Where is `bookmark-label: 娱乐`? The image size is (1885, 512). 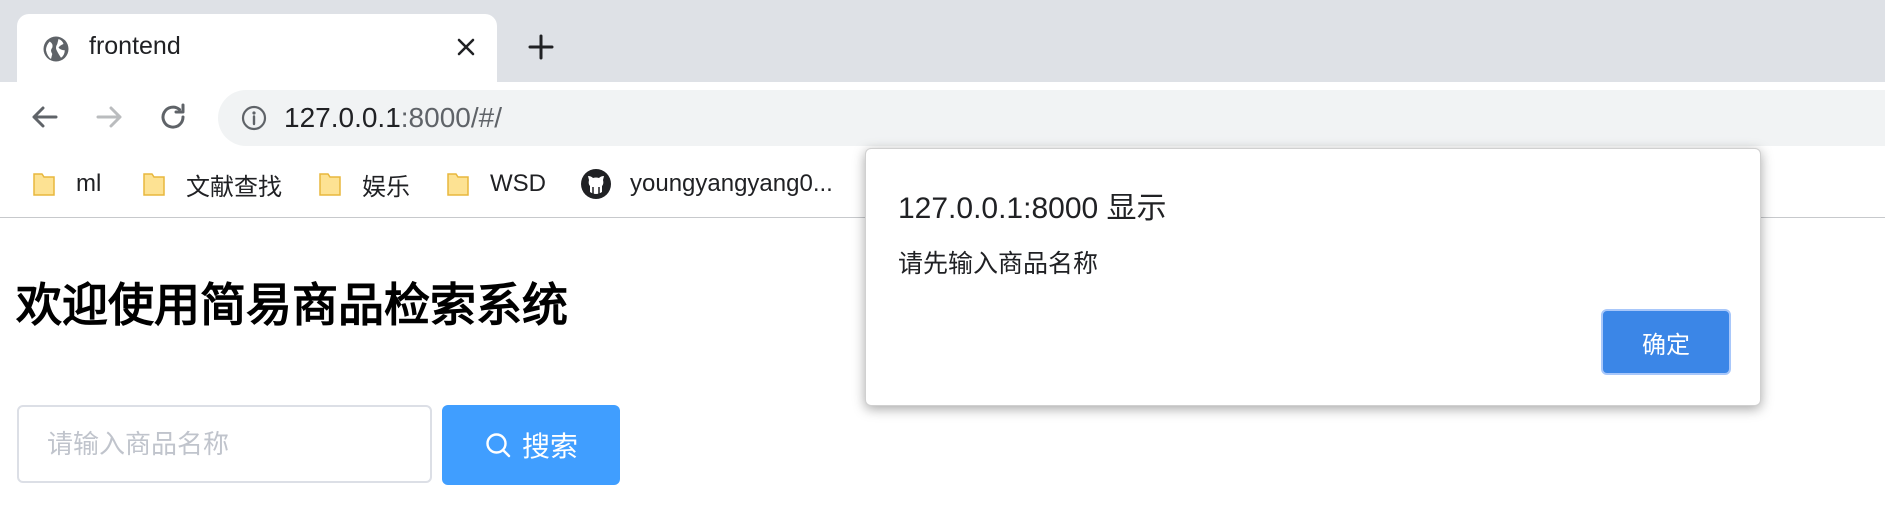
bookmark-label: 娱乐 is located at coordinates (386, 187).